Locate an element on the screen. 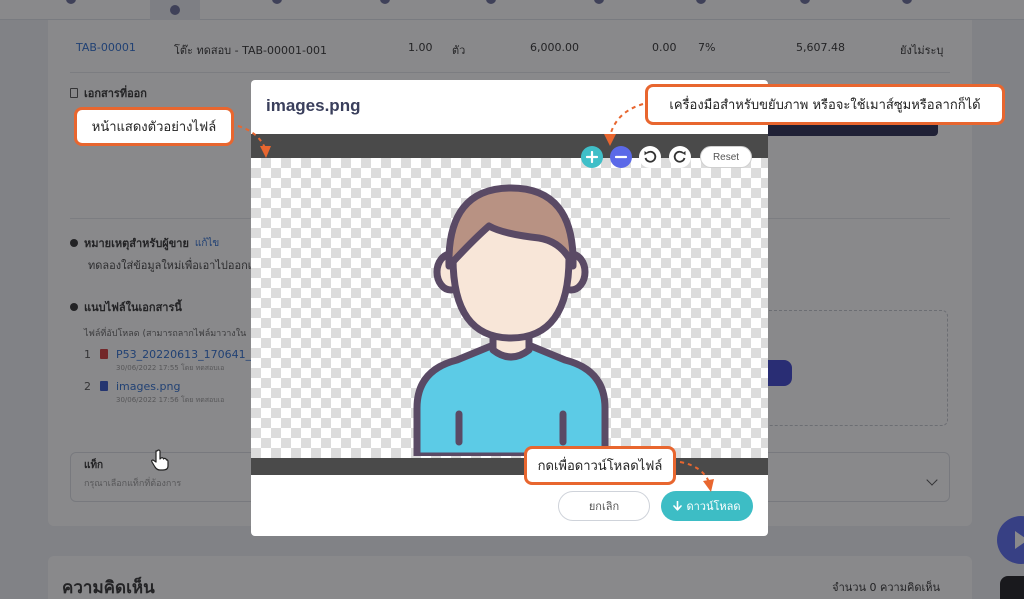 This screenshot has height=599, width=1024. avatar-image is located at coordinates (511, 318).